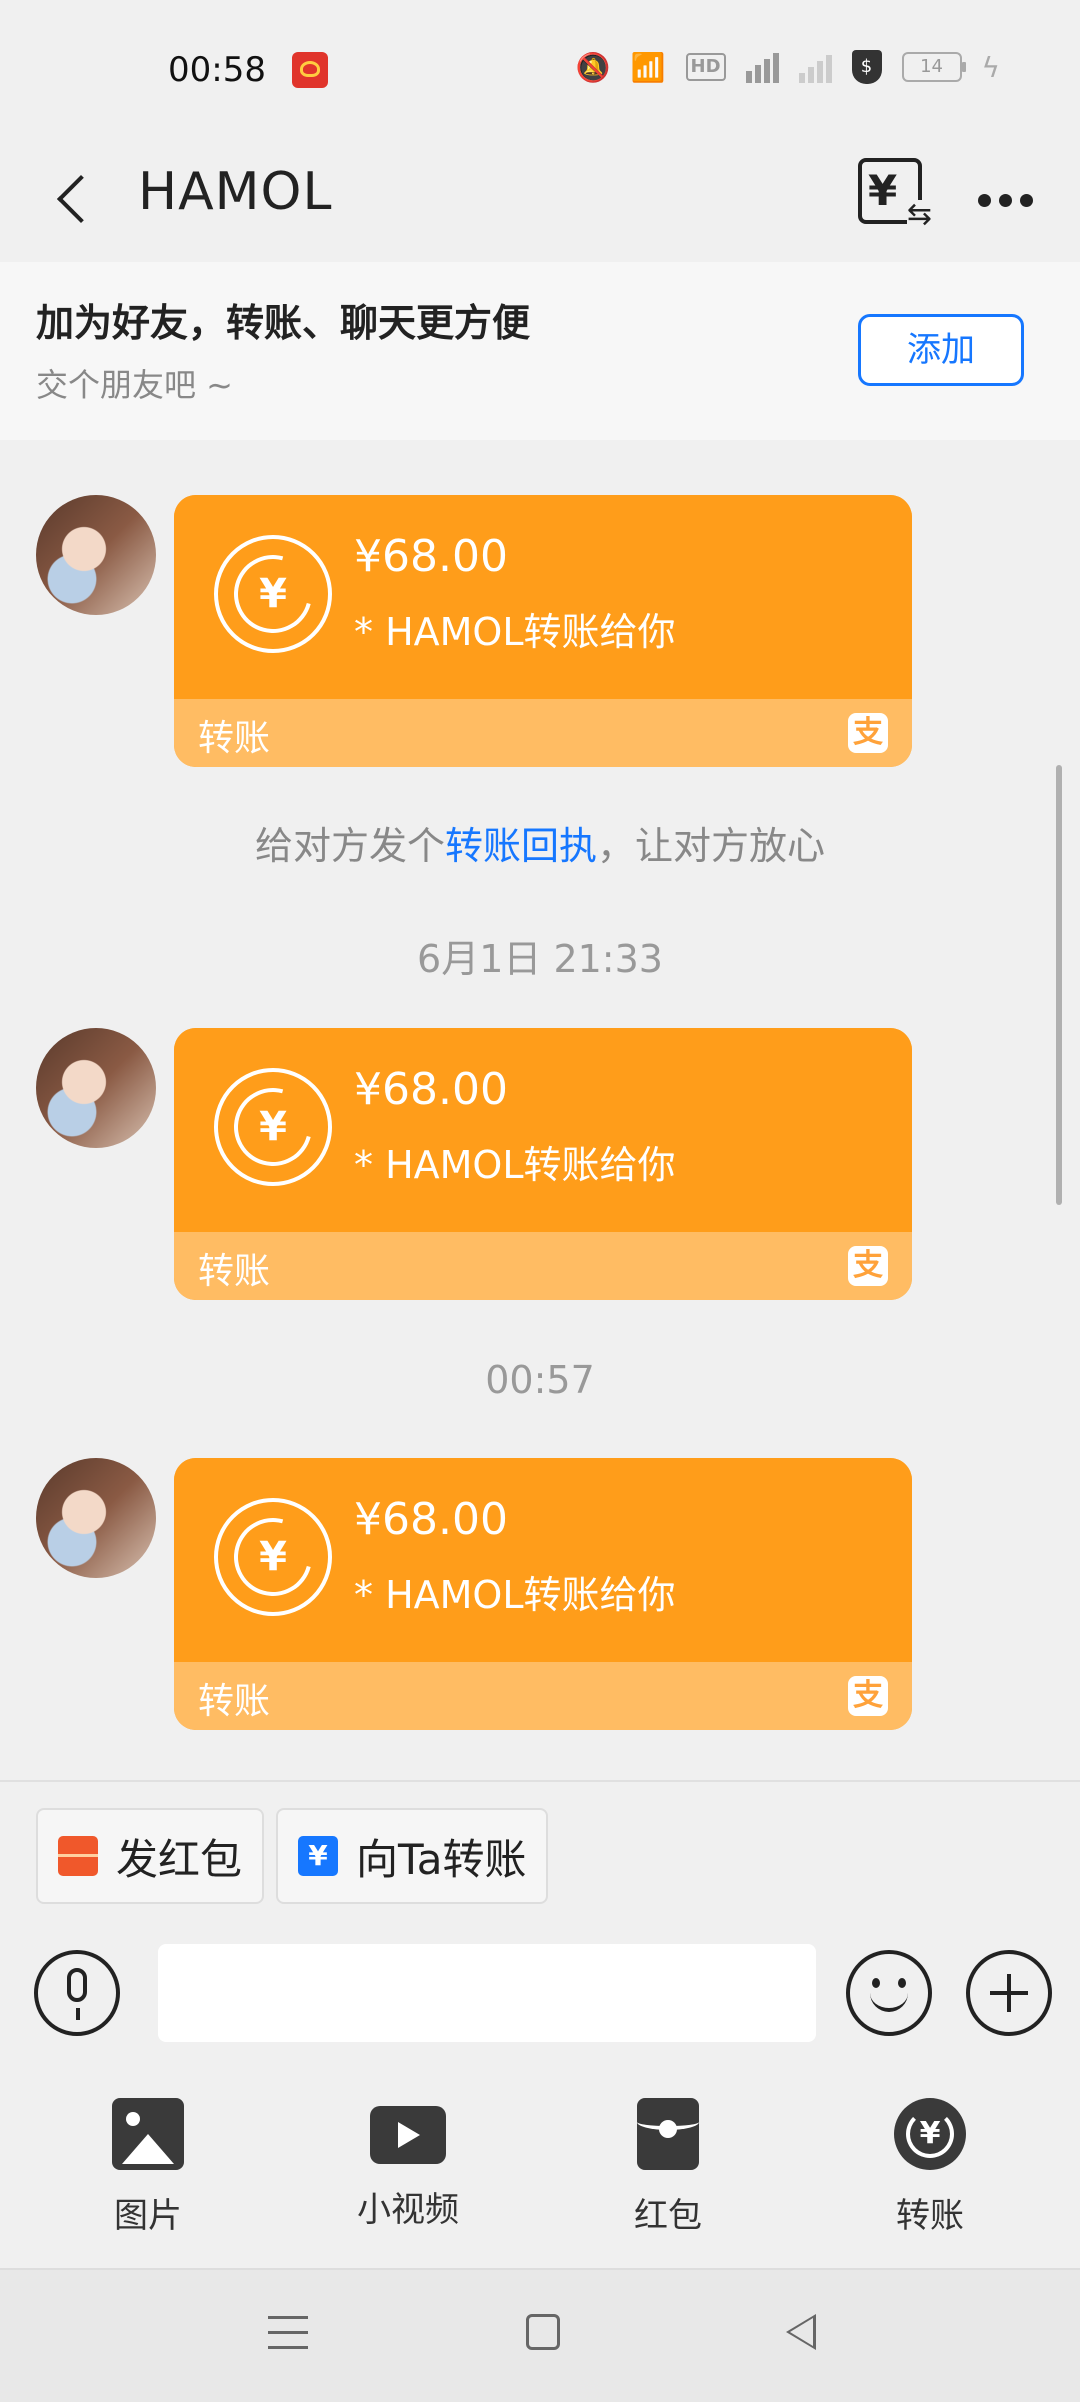 Image resolution: width=1080 pixels, height=2402 pixels. Describe the element at coordinates (866, 67) in the screenshot. I see `security-shield-icon: $` at that location.